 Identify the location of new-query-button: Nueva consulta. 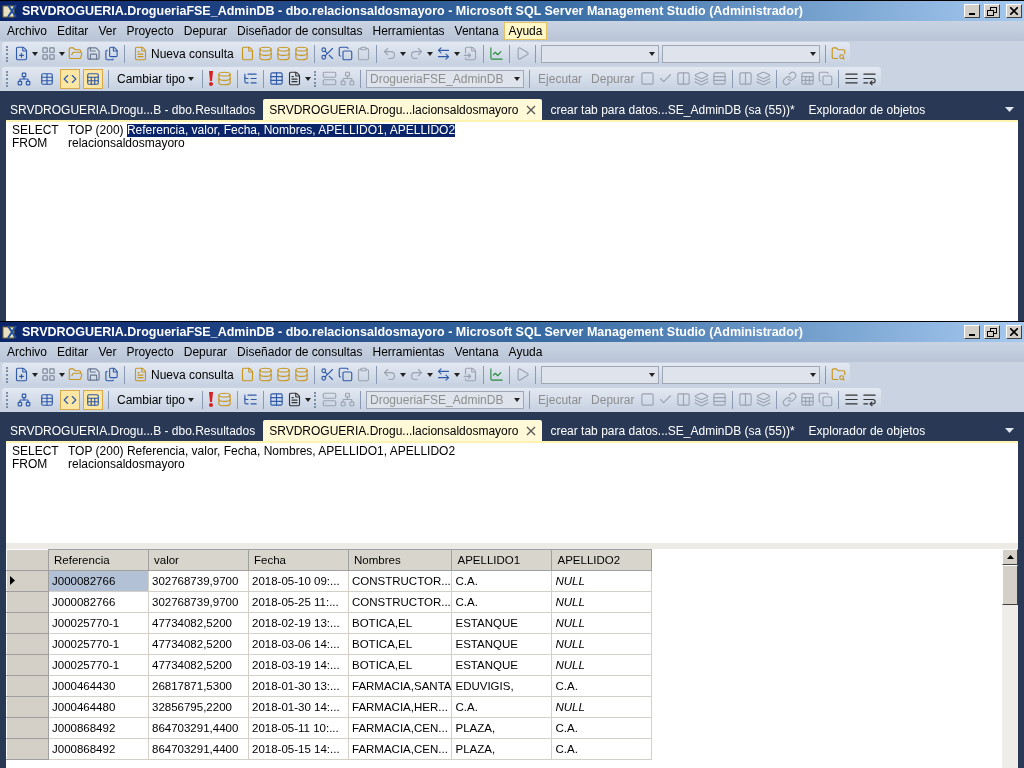
(183, 53).